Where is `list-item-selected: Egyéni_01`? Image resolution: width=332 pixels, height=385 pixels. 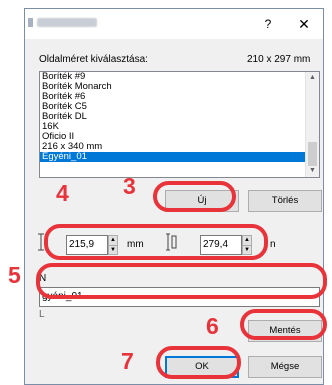 list-item-selected: Egyéni_01 is located at coordinates (174, 157).